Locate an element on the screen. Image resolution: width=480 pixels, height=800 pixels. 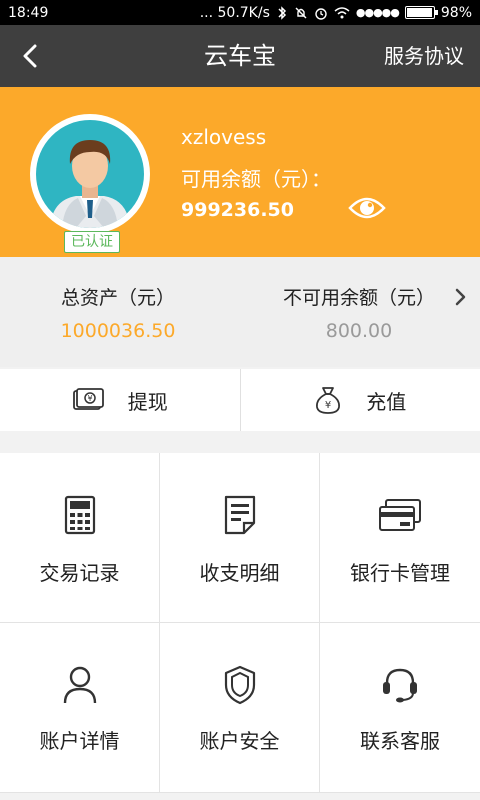
avatar: 已认证 is located at coordinates (90, 183).